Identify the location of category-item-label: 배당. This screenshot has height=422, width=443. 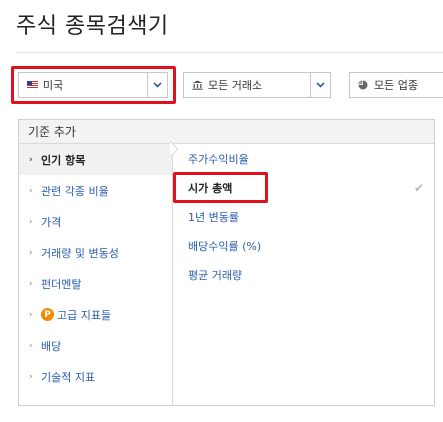
(51, 346).